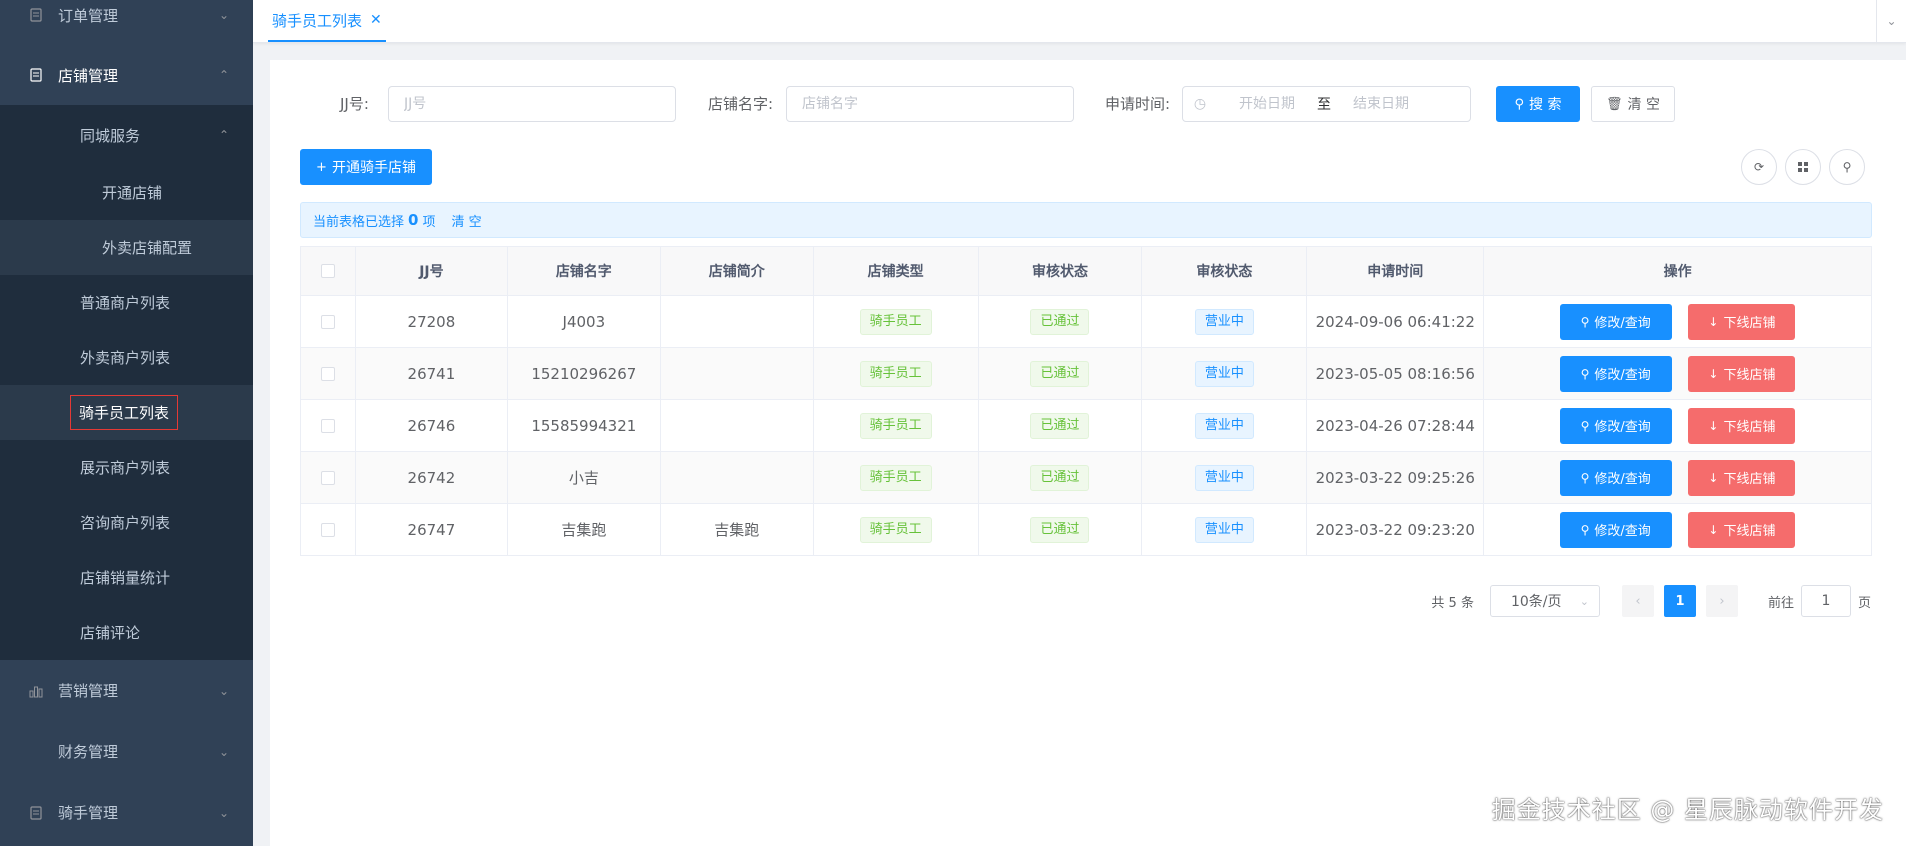  What do you see at coordinates (1679, 601) in the screenshot?
I see `page-number-current: 1` at bounding box center [1679, 601].